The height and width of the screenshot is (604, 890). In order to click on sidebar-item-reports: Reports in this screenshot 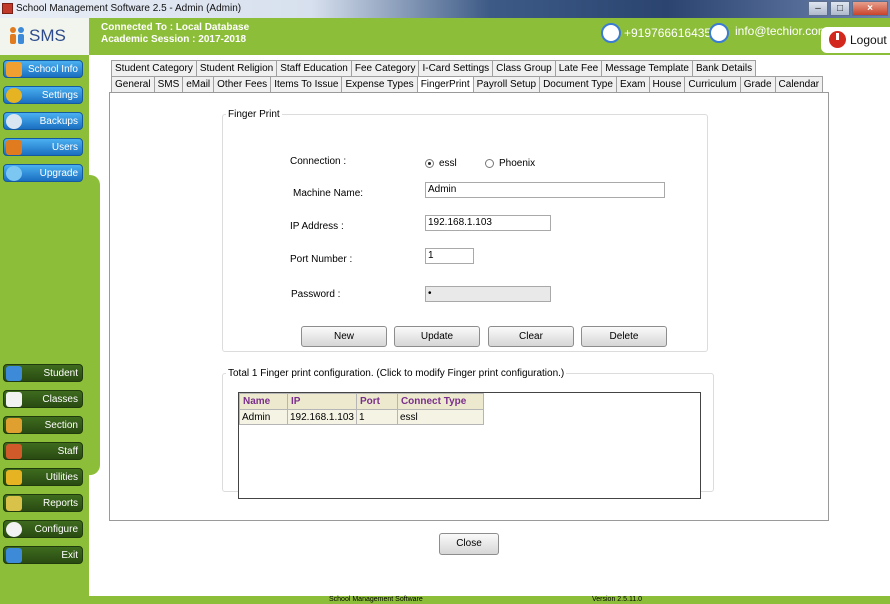, I will do `click(43, 503)`.